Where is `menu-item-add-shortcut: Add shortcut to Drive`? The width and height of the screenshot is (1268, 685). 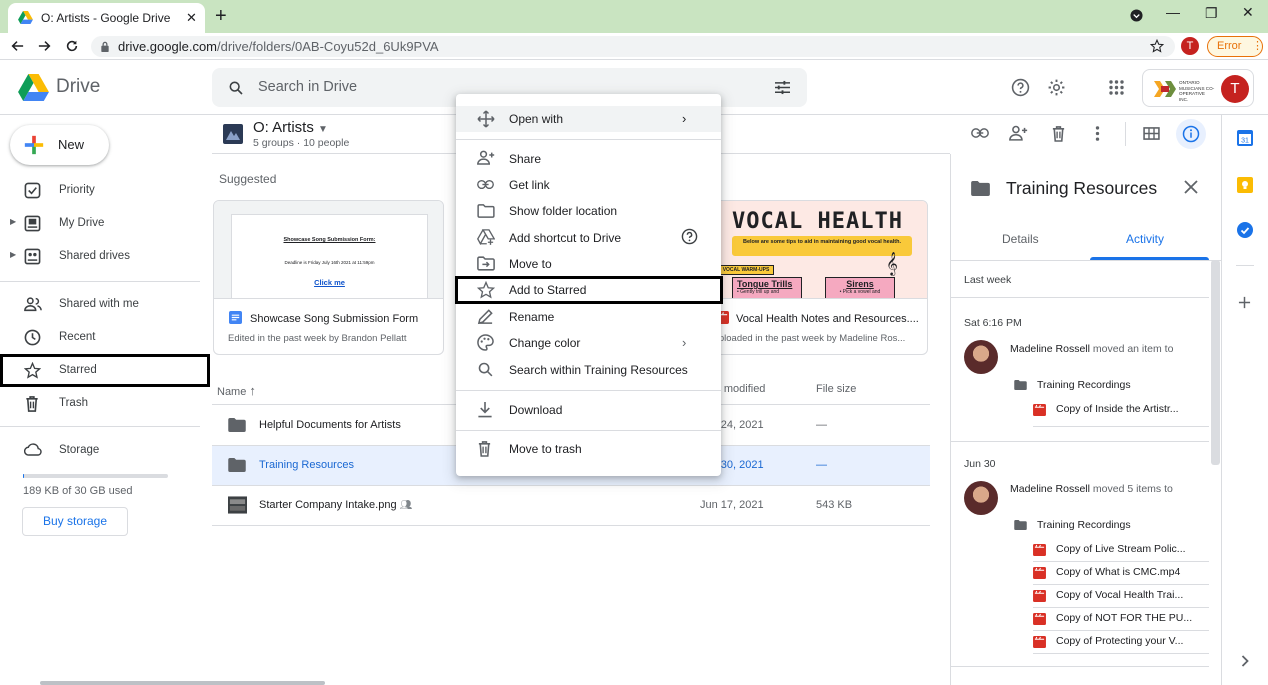
menu-item-add-shortcut: Add shortcut to Drive is located at coordinates (588, 238).